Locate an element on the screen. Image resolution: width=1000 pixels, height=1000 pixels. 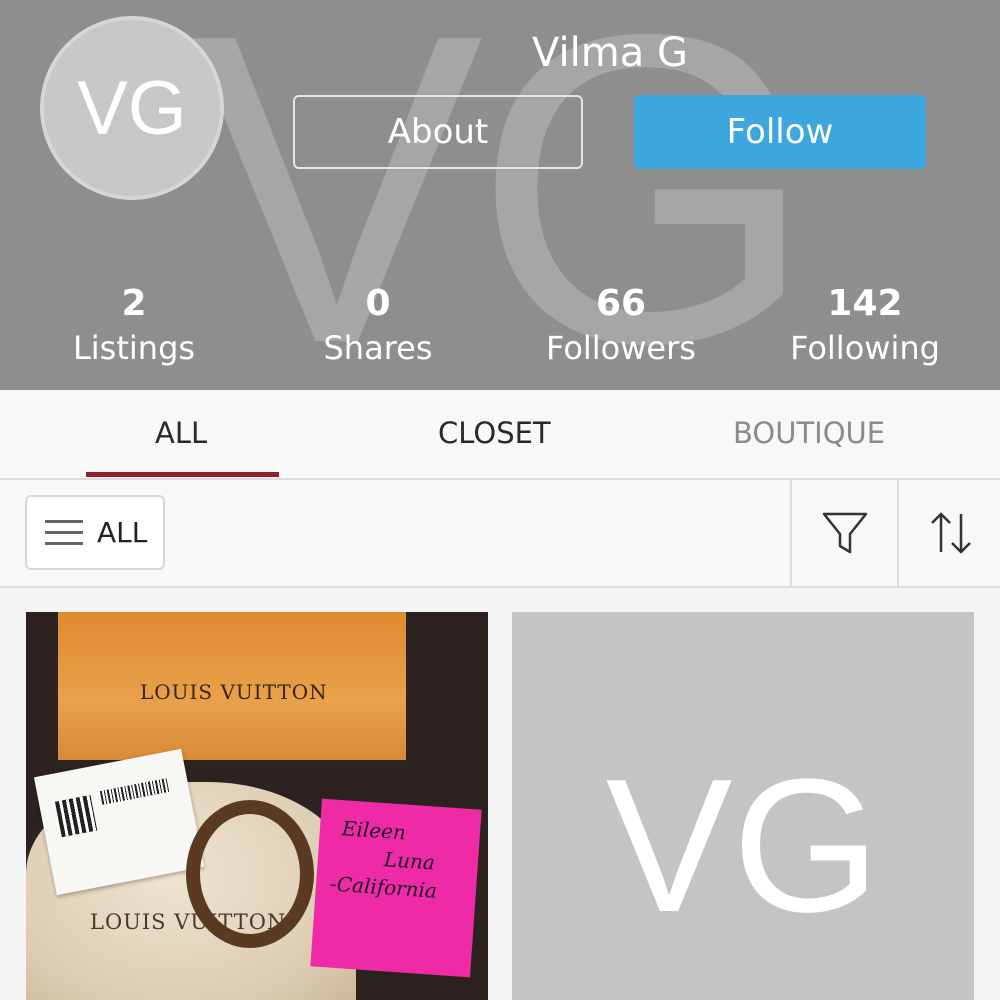
stat-shares: 0 Shares is located at coordinates (378, 326).